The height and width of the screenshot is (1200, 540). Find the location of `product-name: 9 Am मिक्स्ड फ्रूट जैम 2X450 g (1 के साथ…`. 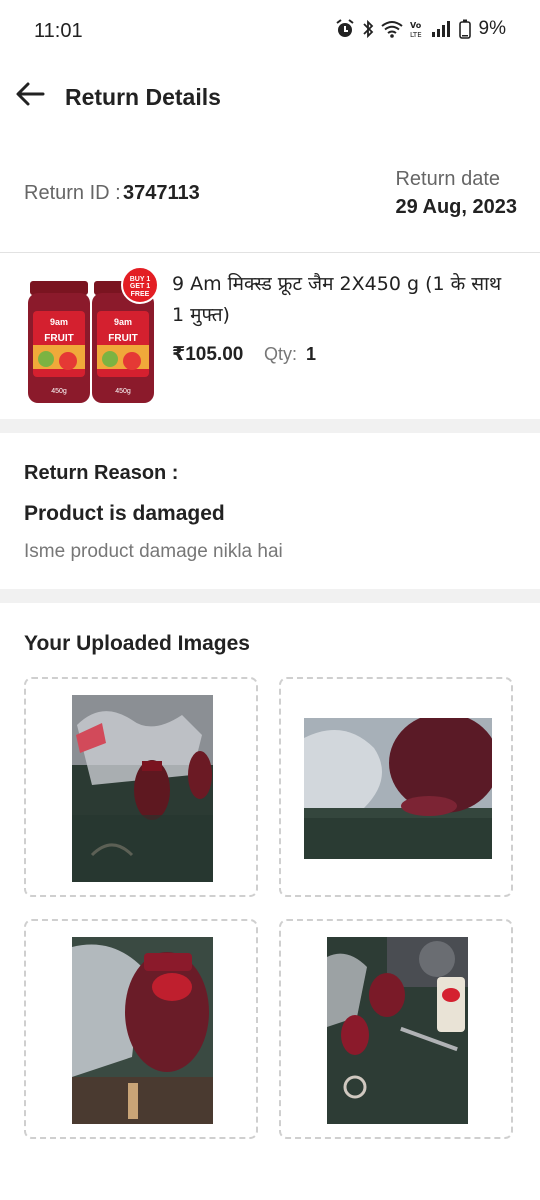

product-name: 9 Am मिक्स्ड फ्रूट जैम 2X450 g (1 के साथ… is located at coordinates (337, 299).